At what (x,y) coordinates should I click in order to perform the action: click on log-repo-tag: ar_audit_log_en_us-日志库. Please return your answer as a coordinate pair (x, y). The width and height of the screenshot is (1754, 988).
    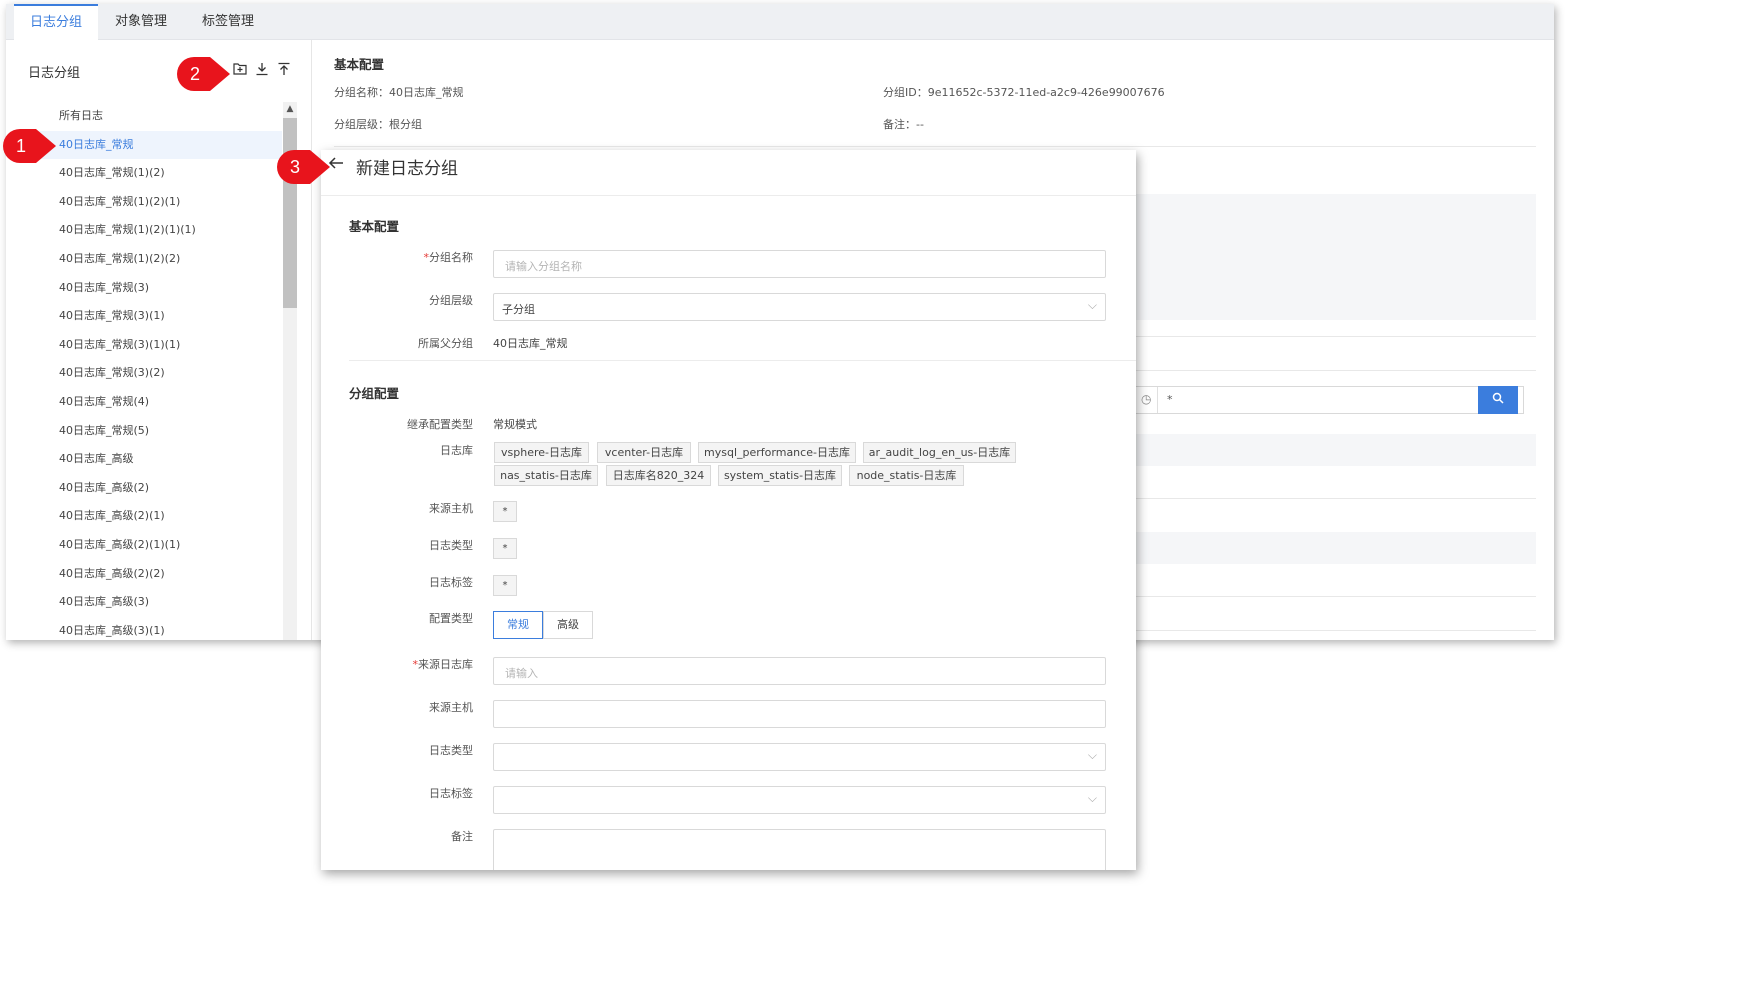
    Looking at the image, I should click on (939, 452).